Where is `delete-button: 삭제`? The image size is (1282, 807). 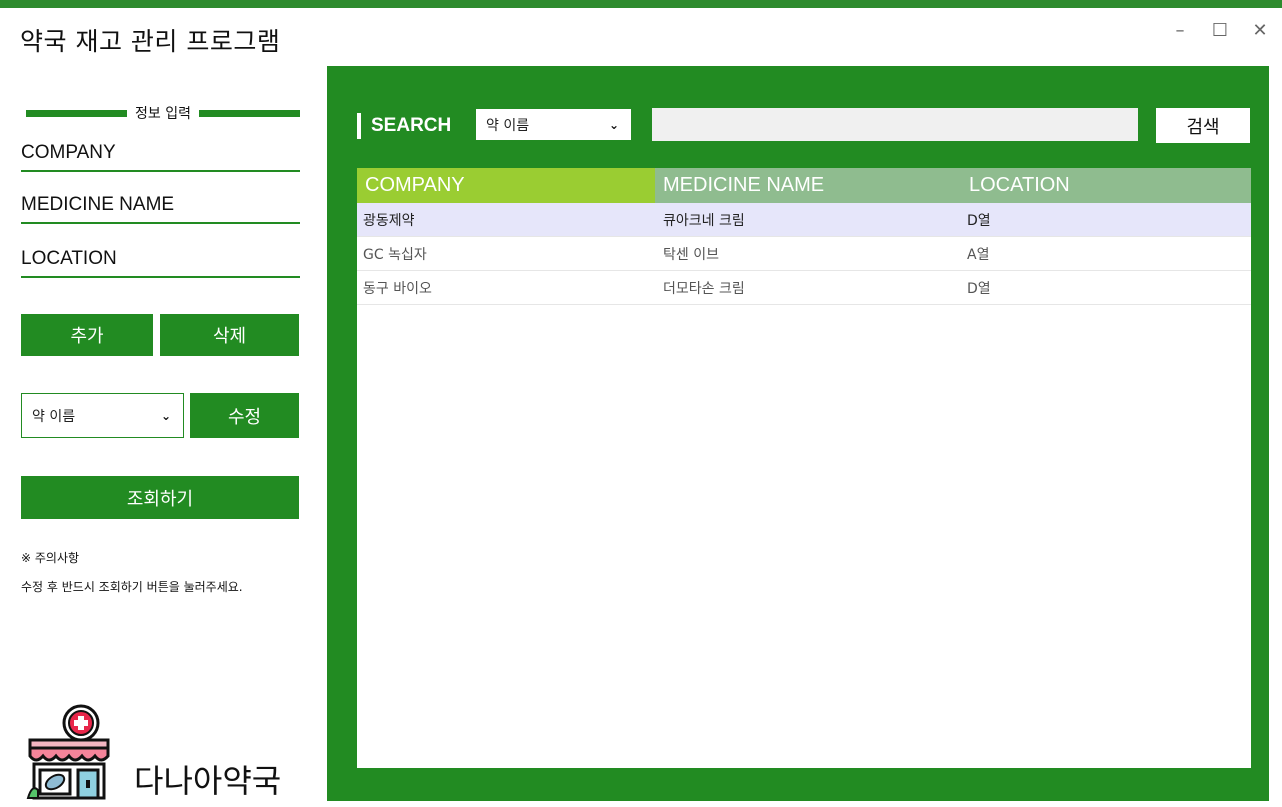 delete-button: 삭제 is located at coordinates (229, 335).